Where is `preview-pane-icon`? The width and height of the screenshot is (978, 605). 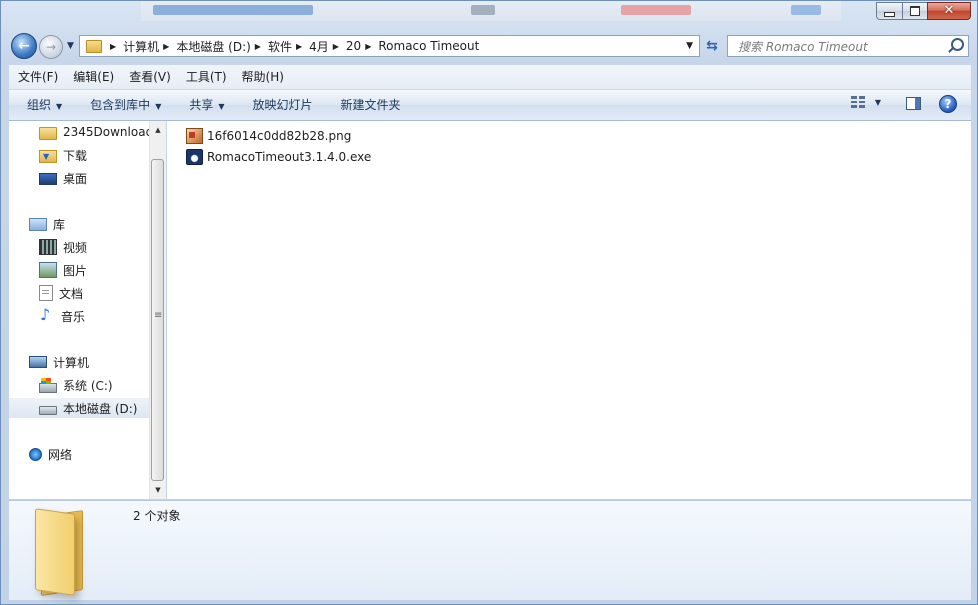 preview-pane-icon is located at coordinates (913, 103).